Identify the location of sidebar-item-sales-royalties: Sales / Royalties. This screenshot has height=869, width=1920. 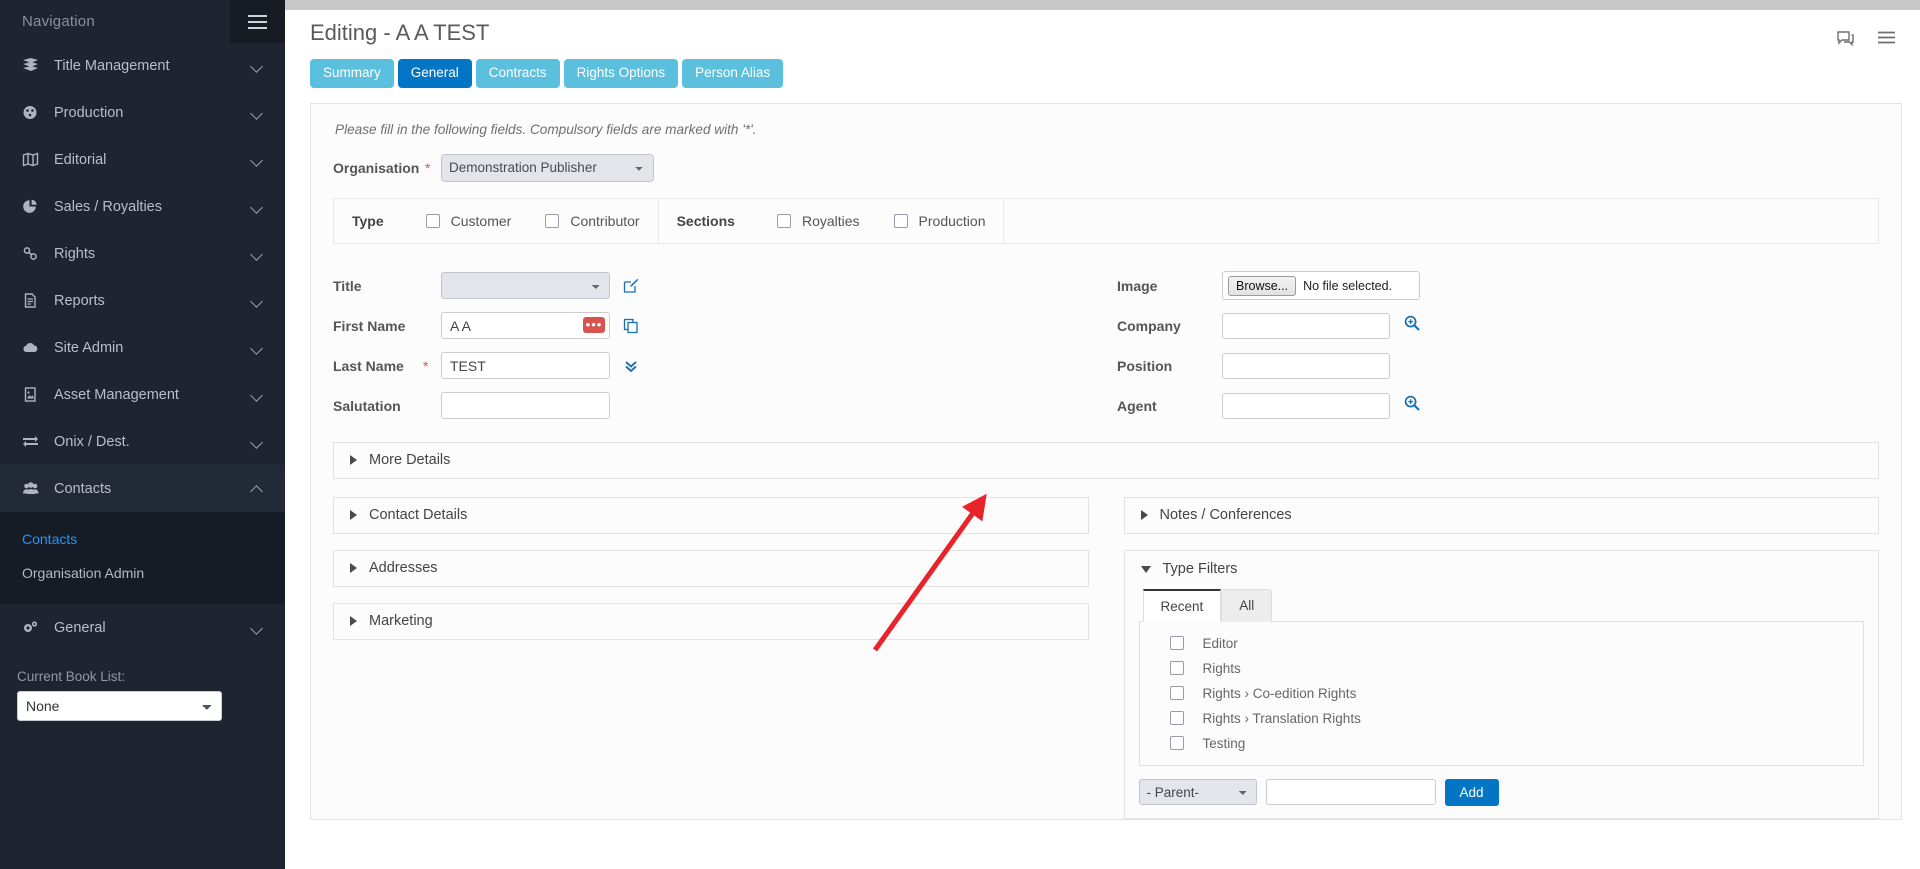
(142, 206).